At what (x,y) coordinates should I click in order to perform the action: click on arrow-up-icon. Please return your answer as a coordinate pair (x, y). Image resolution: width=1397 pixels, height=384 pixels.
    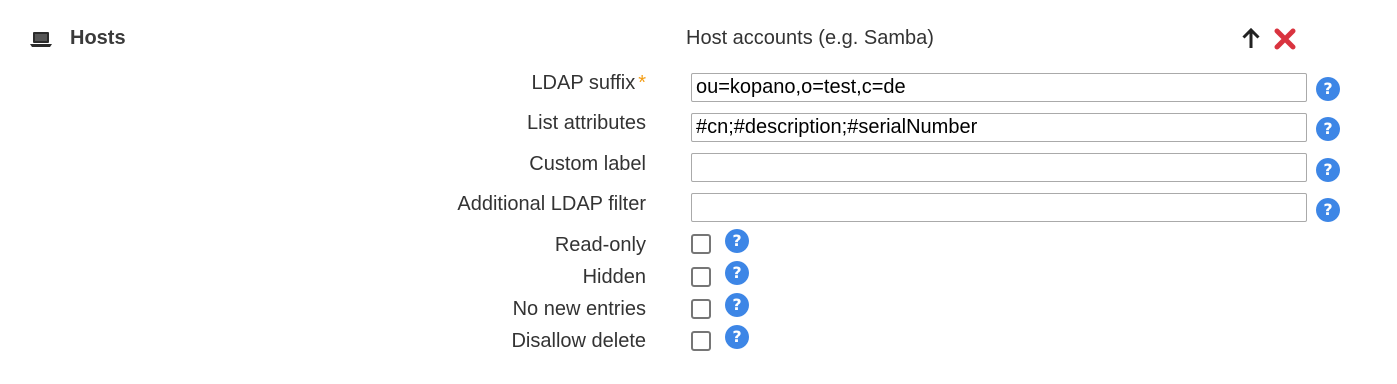
    Looking at the image, I should click on (1251, 37).